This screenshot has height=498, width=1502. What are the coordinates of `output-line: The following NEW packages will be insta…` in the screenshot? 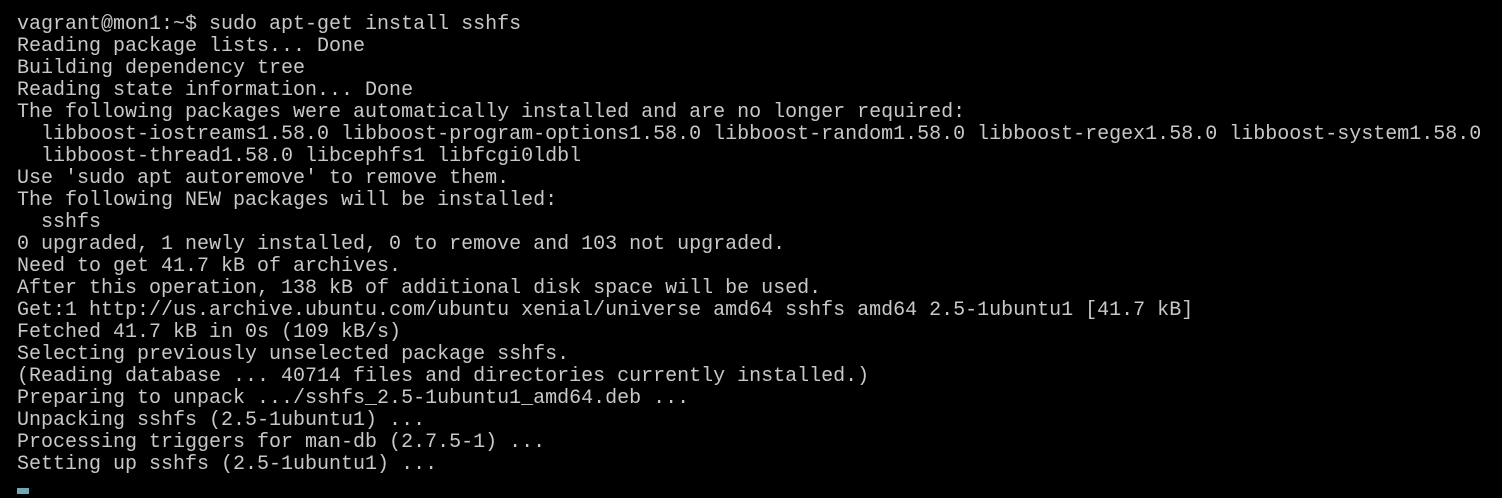 It's located at (287, 200).